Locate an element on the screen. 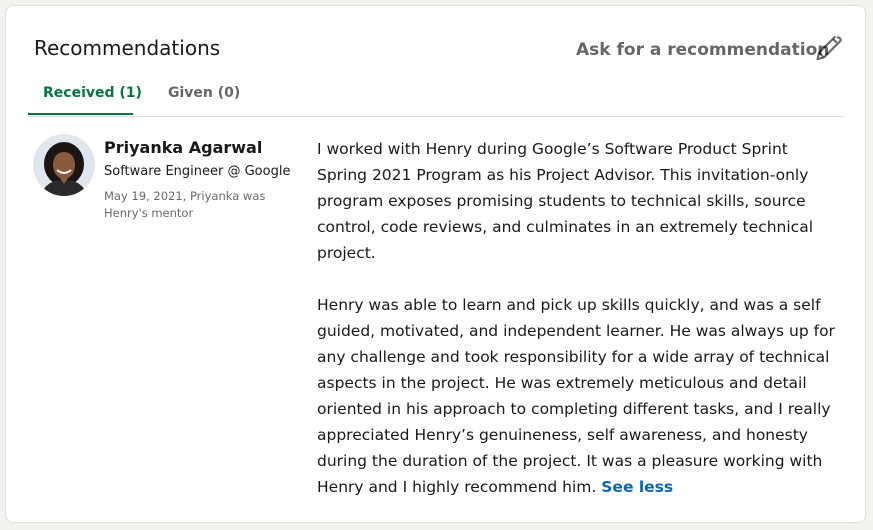 This screenshot has width=873, height=530. avatar is located at coordinates (64, 165).